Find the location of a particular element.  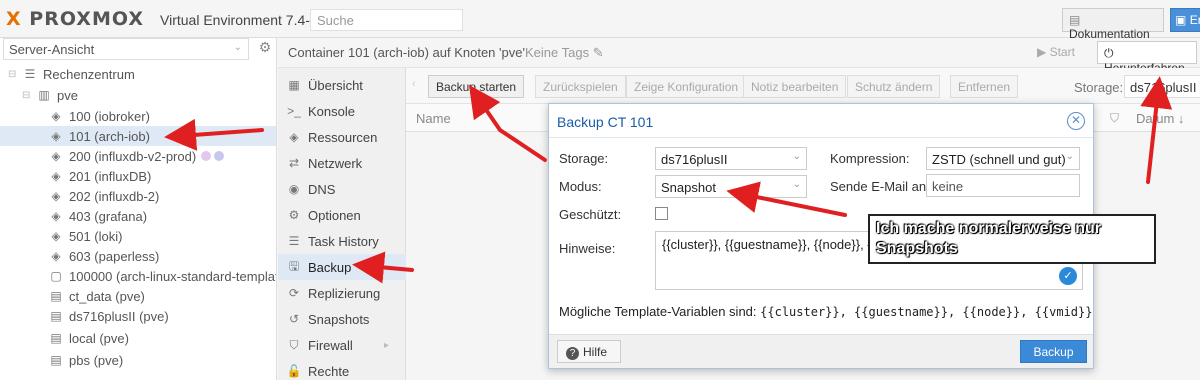

version-label: Virtual Environment 7.4-3 is located at coordinates (239, 20).